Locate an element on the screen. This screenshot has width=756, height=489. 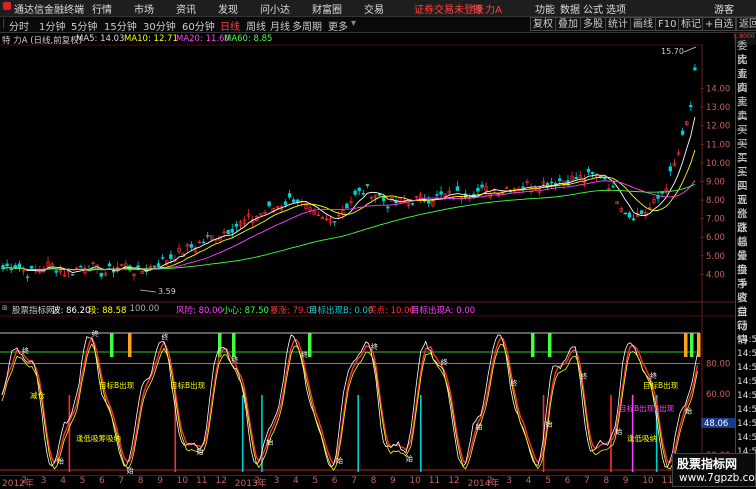
price-tick-label: 9.00 is located at coordinates (715, 182).